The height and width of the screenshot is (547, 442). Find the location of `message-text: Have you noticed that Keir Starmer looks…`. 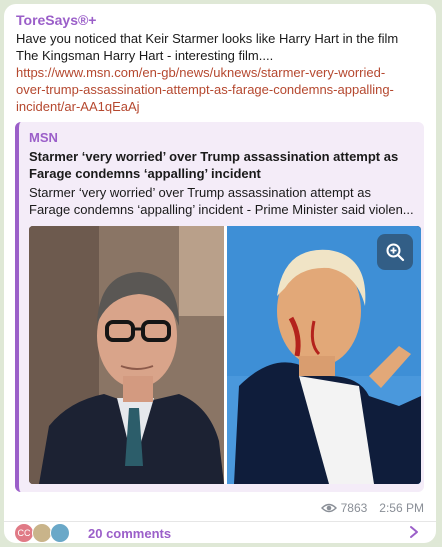

message-text: Have you noticed that Keir Starmer looks… is located at coordinates (221, 72).